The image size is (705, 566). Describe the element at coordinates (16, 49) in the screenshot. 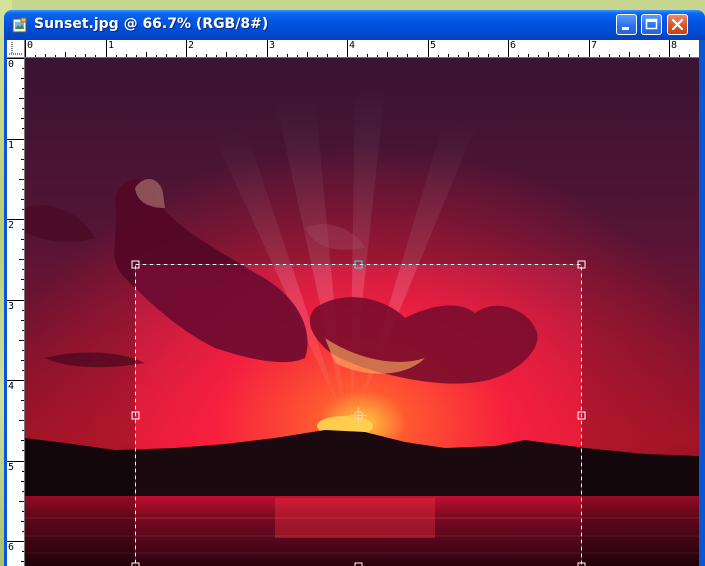

I see `ruler-origin-corner` at that location.